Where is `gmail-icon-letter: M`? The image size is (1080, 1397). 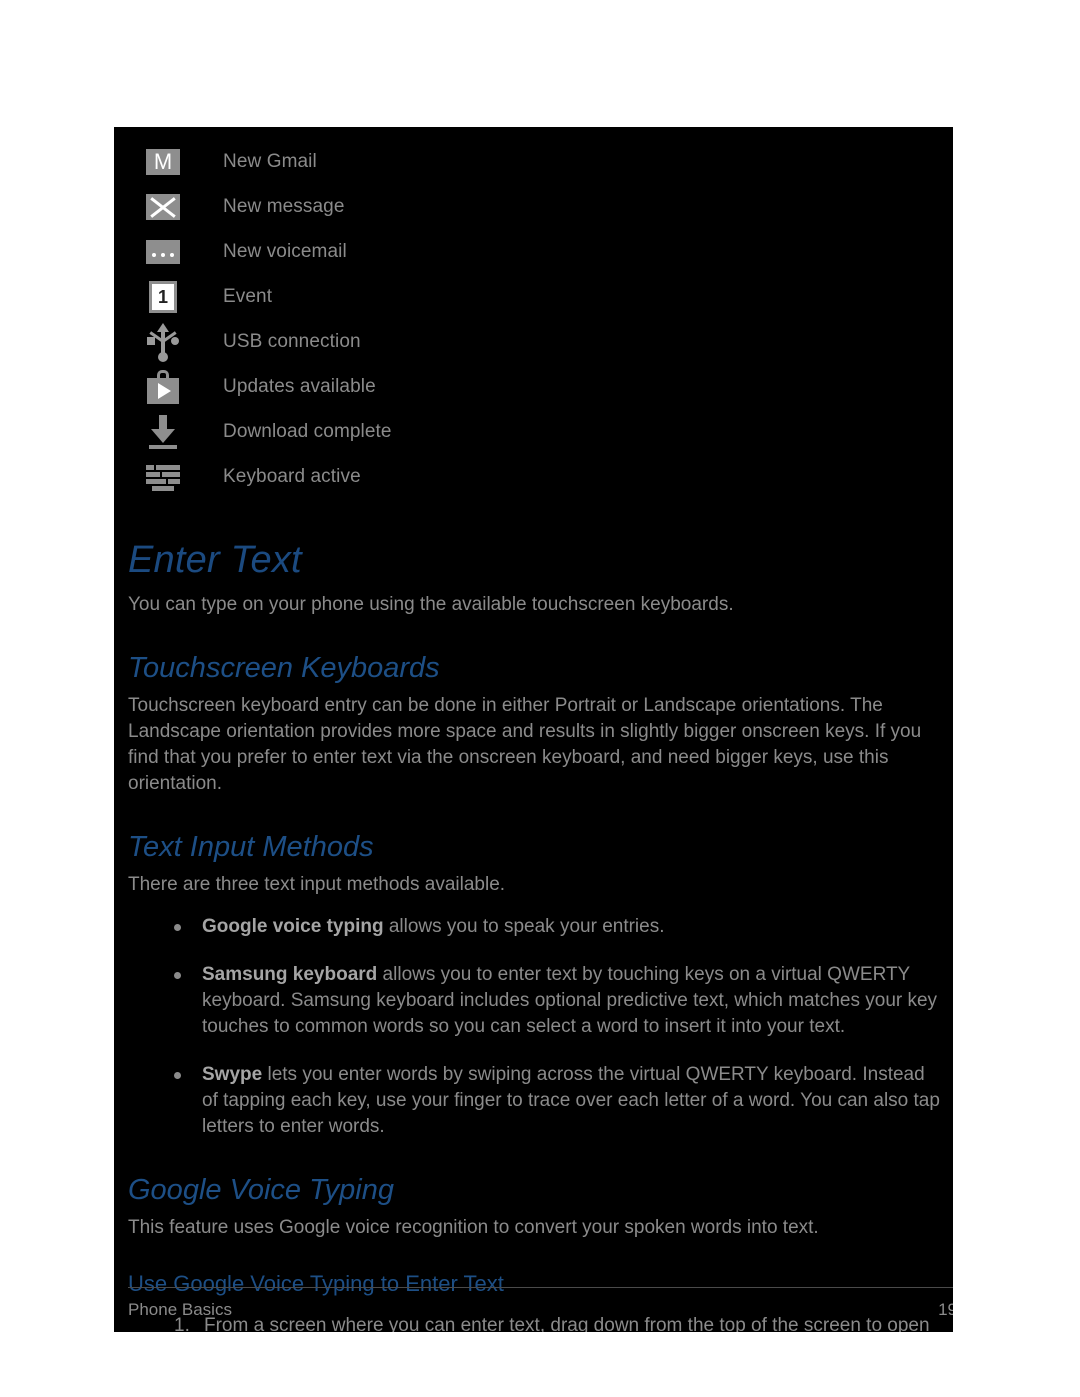 gmail-icon-letter: M is located at coordinates (163, 161).